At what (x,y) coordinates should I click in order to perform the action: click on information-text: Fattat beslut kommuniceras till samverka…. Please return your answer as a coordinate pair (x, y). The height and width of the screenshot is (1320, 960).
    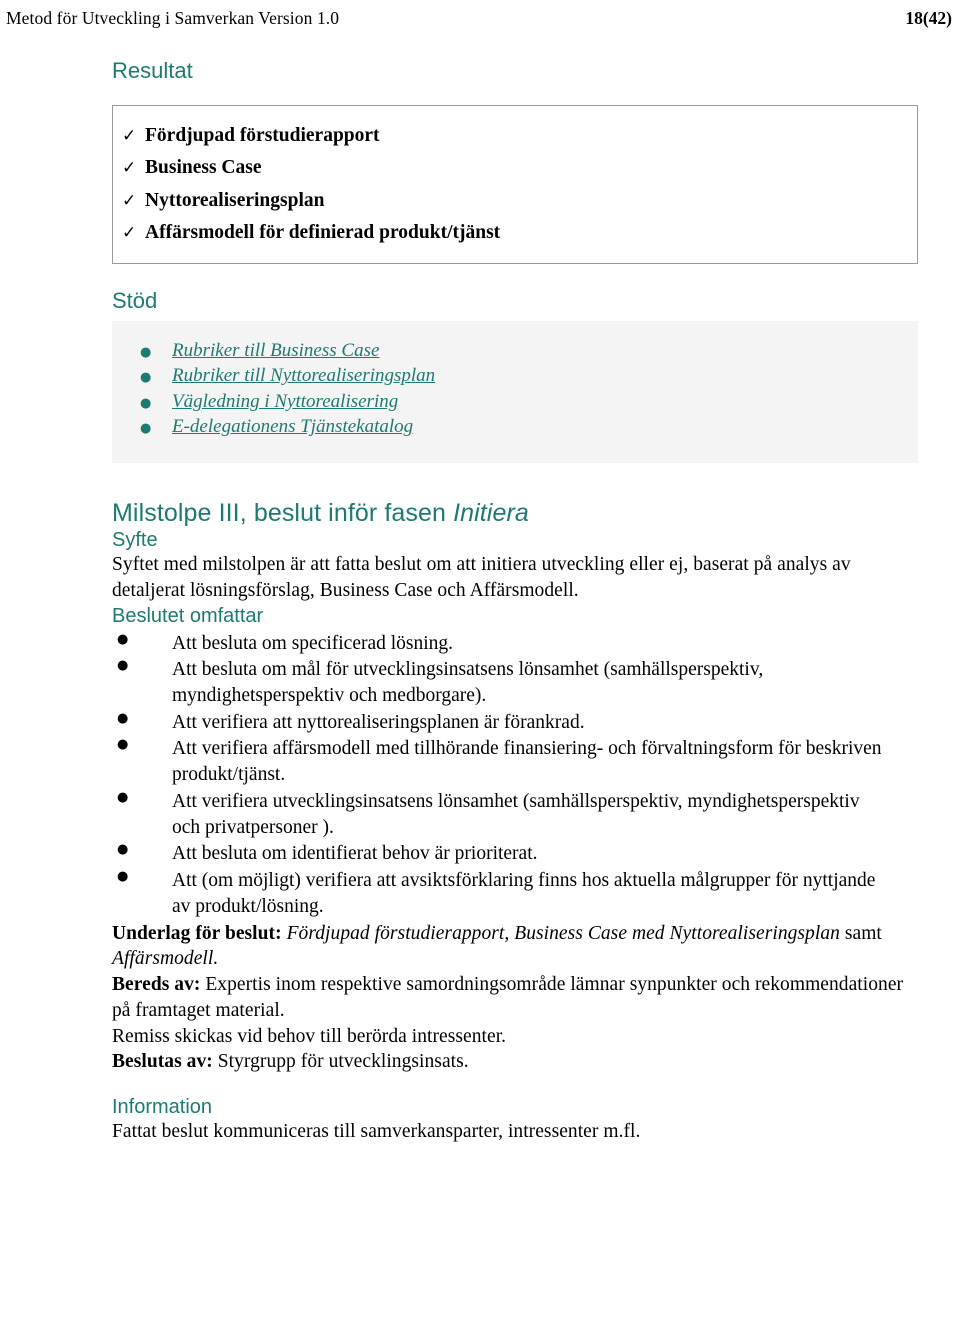
    Looking at the image, I should click on (376, 1131).